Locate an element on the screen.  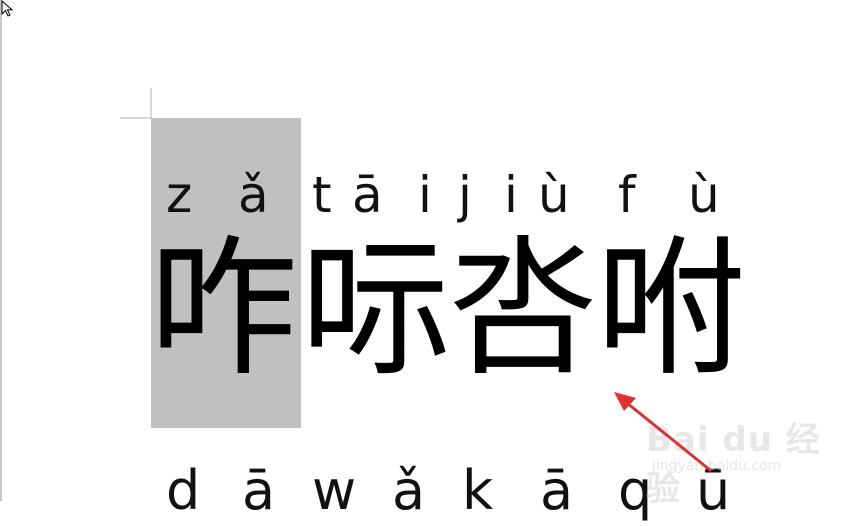
hanzi-char: 咐 is located at coordinates (671, 310).